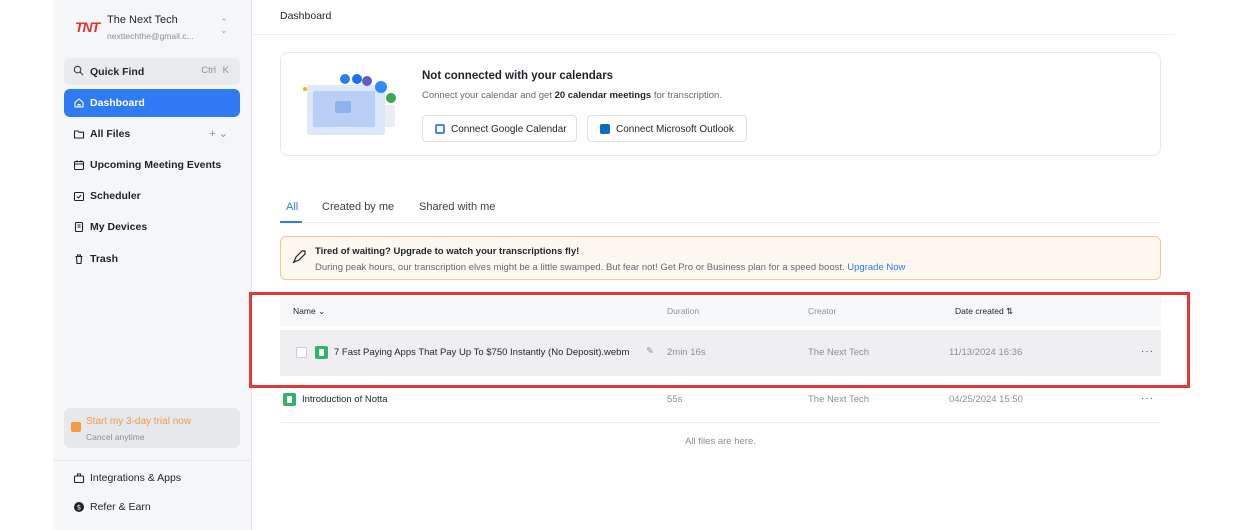 Image resolution: width=1245 pixels, height=530 pixels. What do you see at coordinates (291, 222) in the screenshot?
I see `active-tab-indicator` at bounding box center [291, 222].